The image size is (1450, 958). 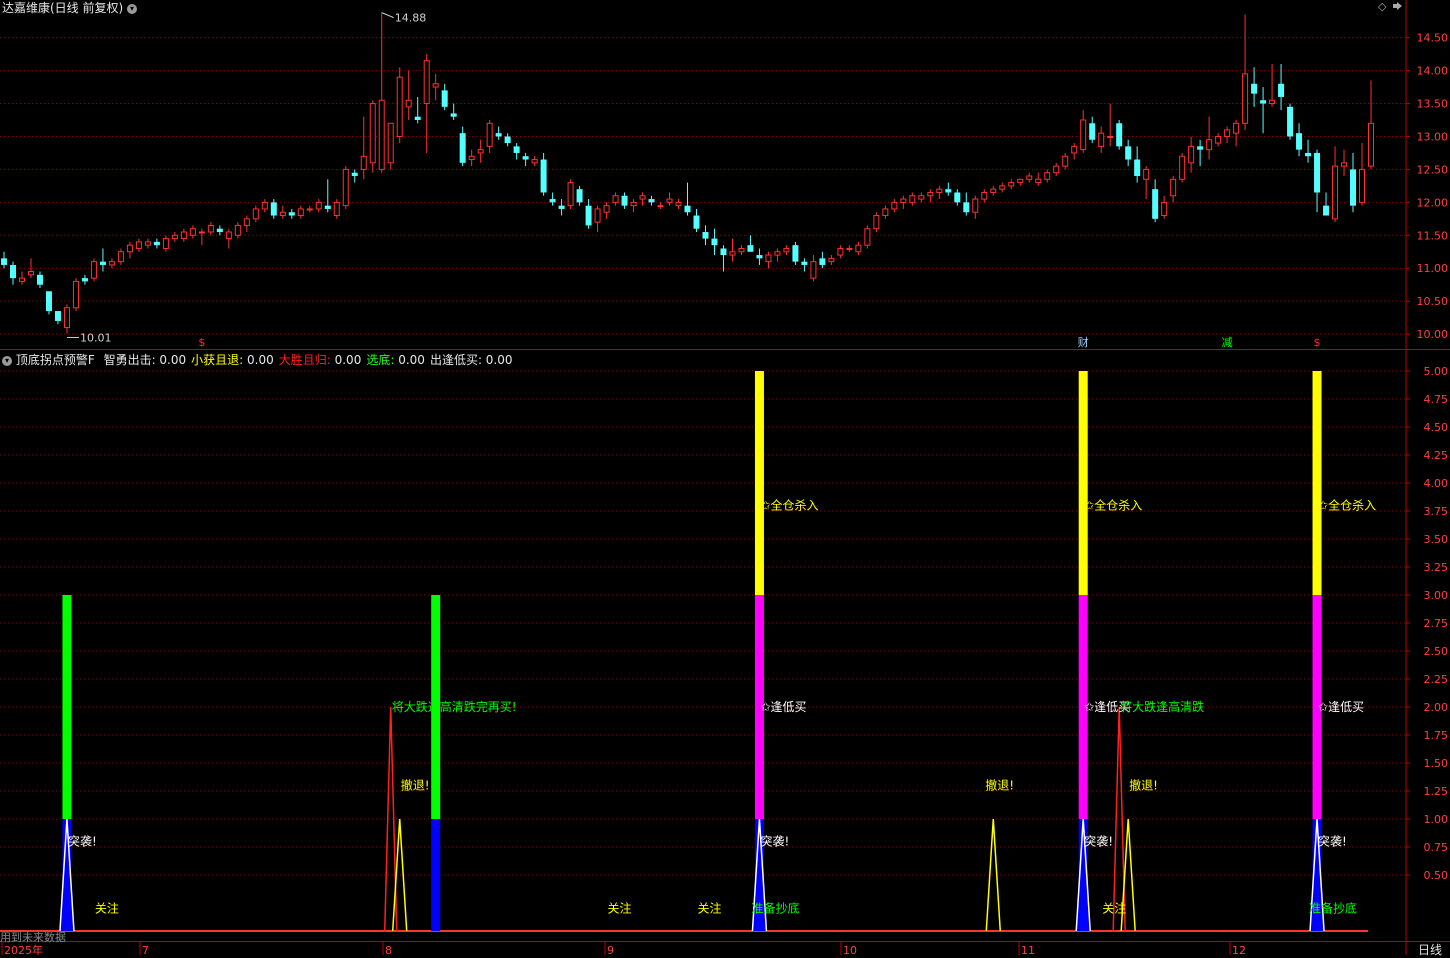 I want to click on indicator-tick-label: 3.75, so click(x=1436, y=511).